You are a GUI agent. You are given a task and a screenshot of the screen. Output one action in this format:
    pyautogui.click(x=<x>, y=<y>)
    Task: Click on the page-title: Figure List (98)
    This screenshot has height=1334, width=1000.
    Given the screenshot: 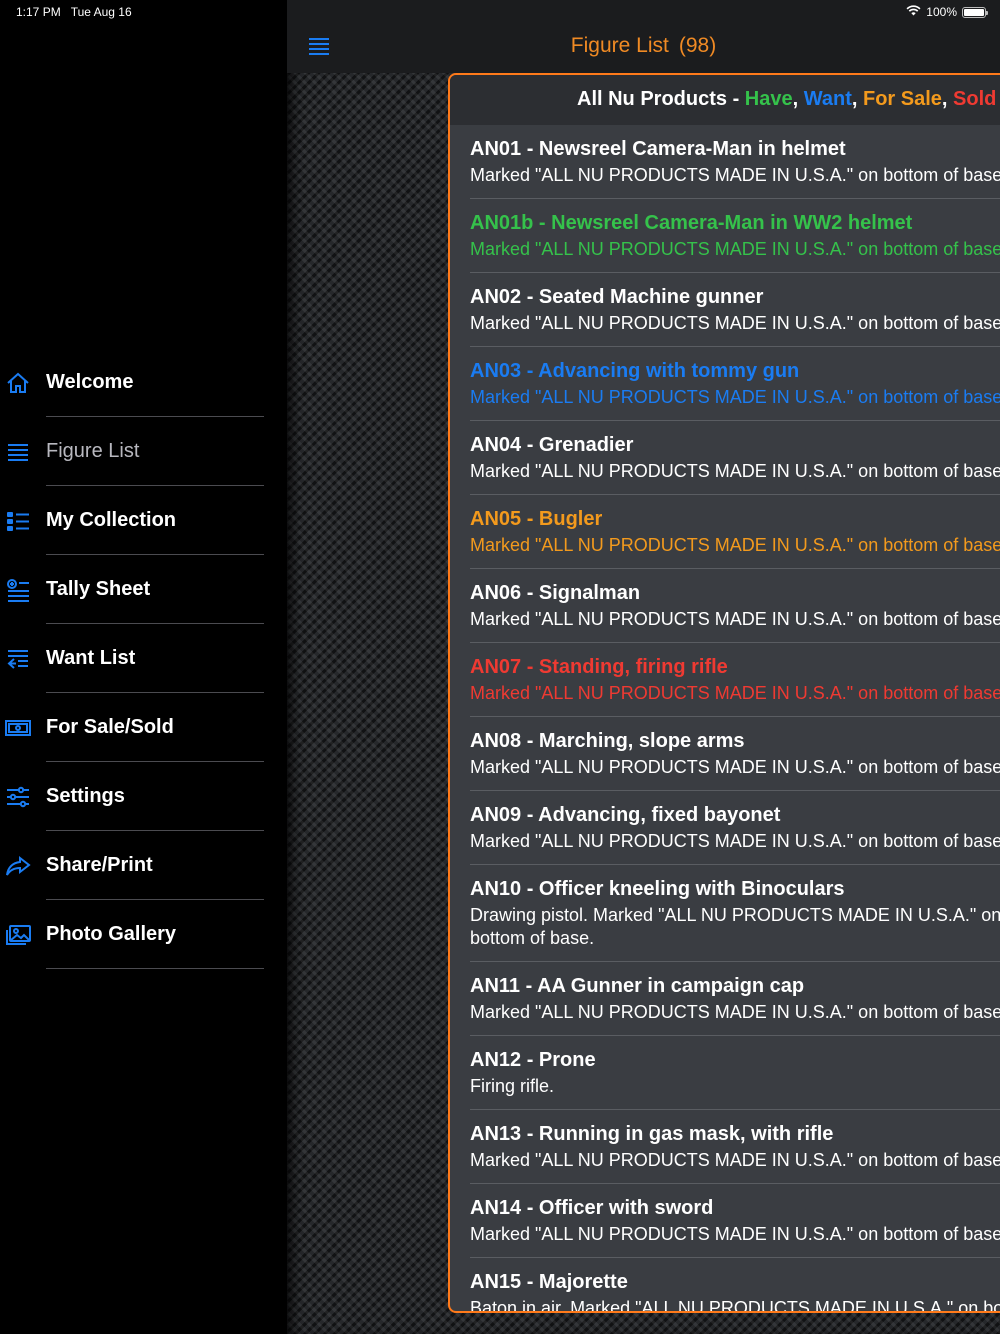 What is the action you would take?
    pyautogui.click(x=643, y=46)
    